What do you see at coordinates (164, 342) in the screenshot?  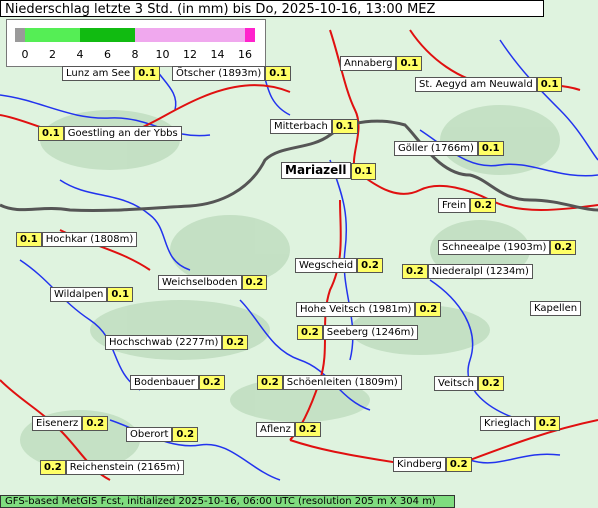 I see `place-name: Hochschwab (2277m)` at bounding box center [164, 342].